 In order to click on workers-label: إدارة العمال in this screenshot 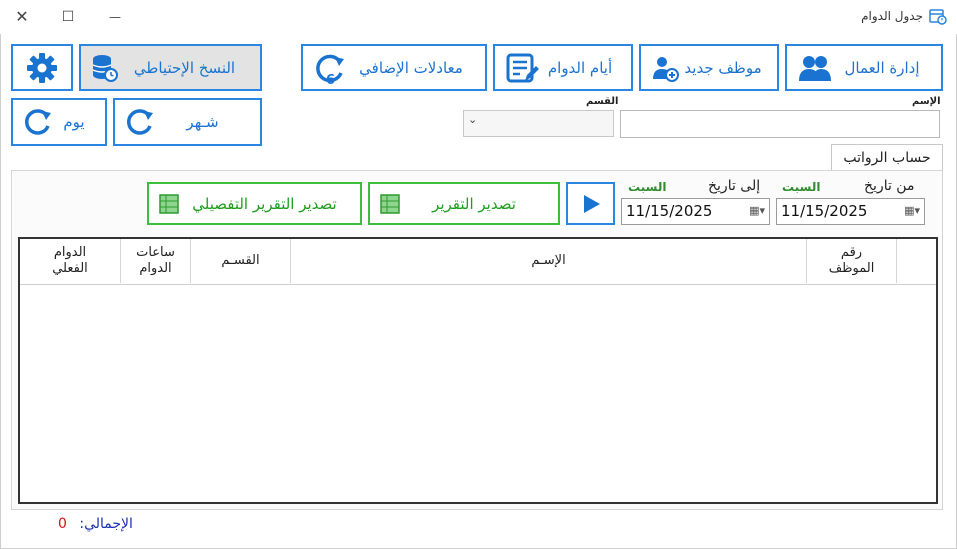, I will do `click(882, 67)`.